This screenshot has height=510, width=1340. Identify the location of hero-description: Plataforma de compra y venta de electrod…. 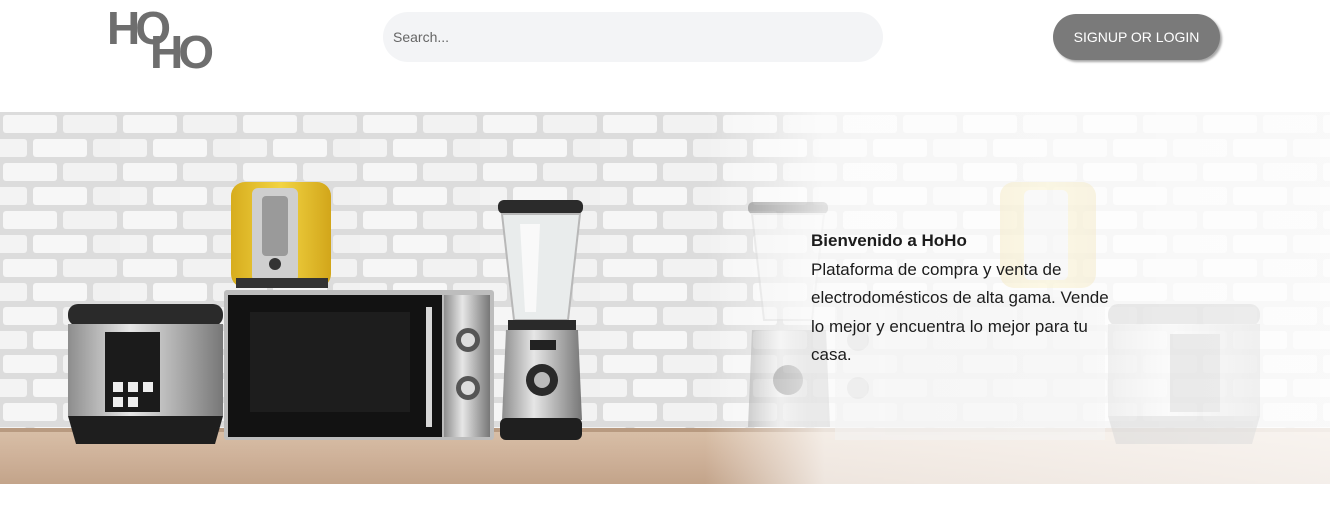
(960, 312).